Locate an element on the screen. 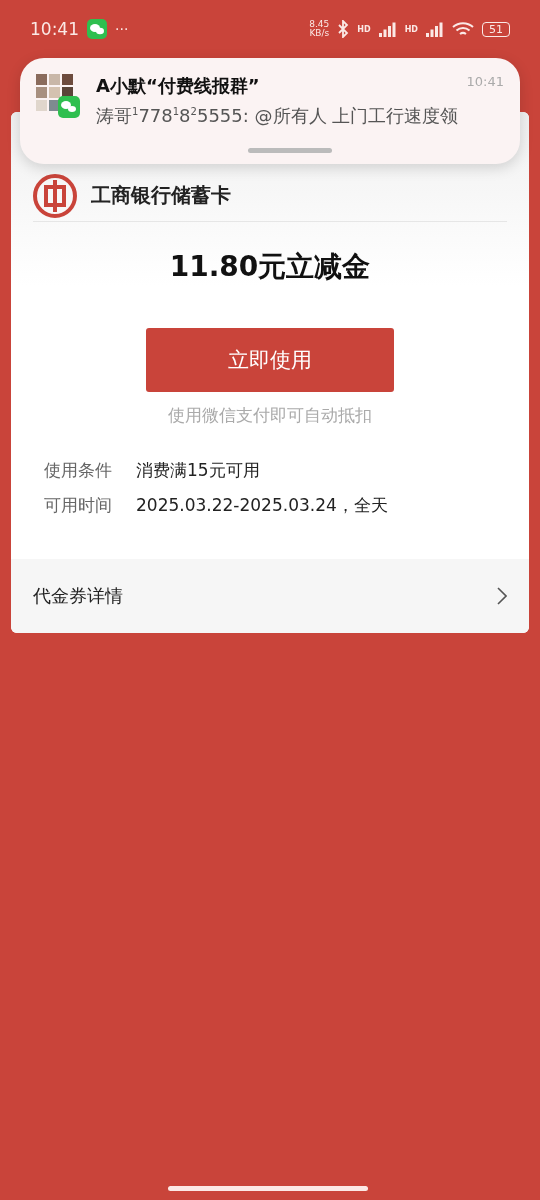  home-indicator is located at coordinates (268, 1188).